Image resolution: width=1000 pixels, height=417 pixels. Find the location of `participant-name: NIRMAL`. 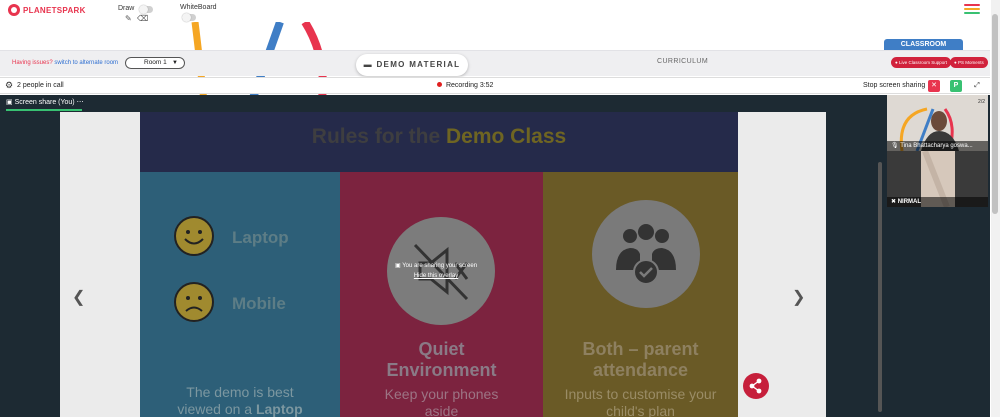

participant-name: NIRMAL is located at coordinates (909, 202).